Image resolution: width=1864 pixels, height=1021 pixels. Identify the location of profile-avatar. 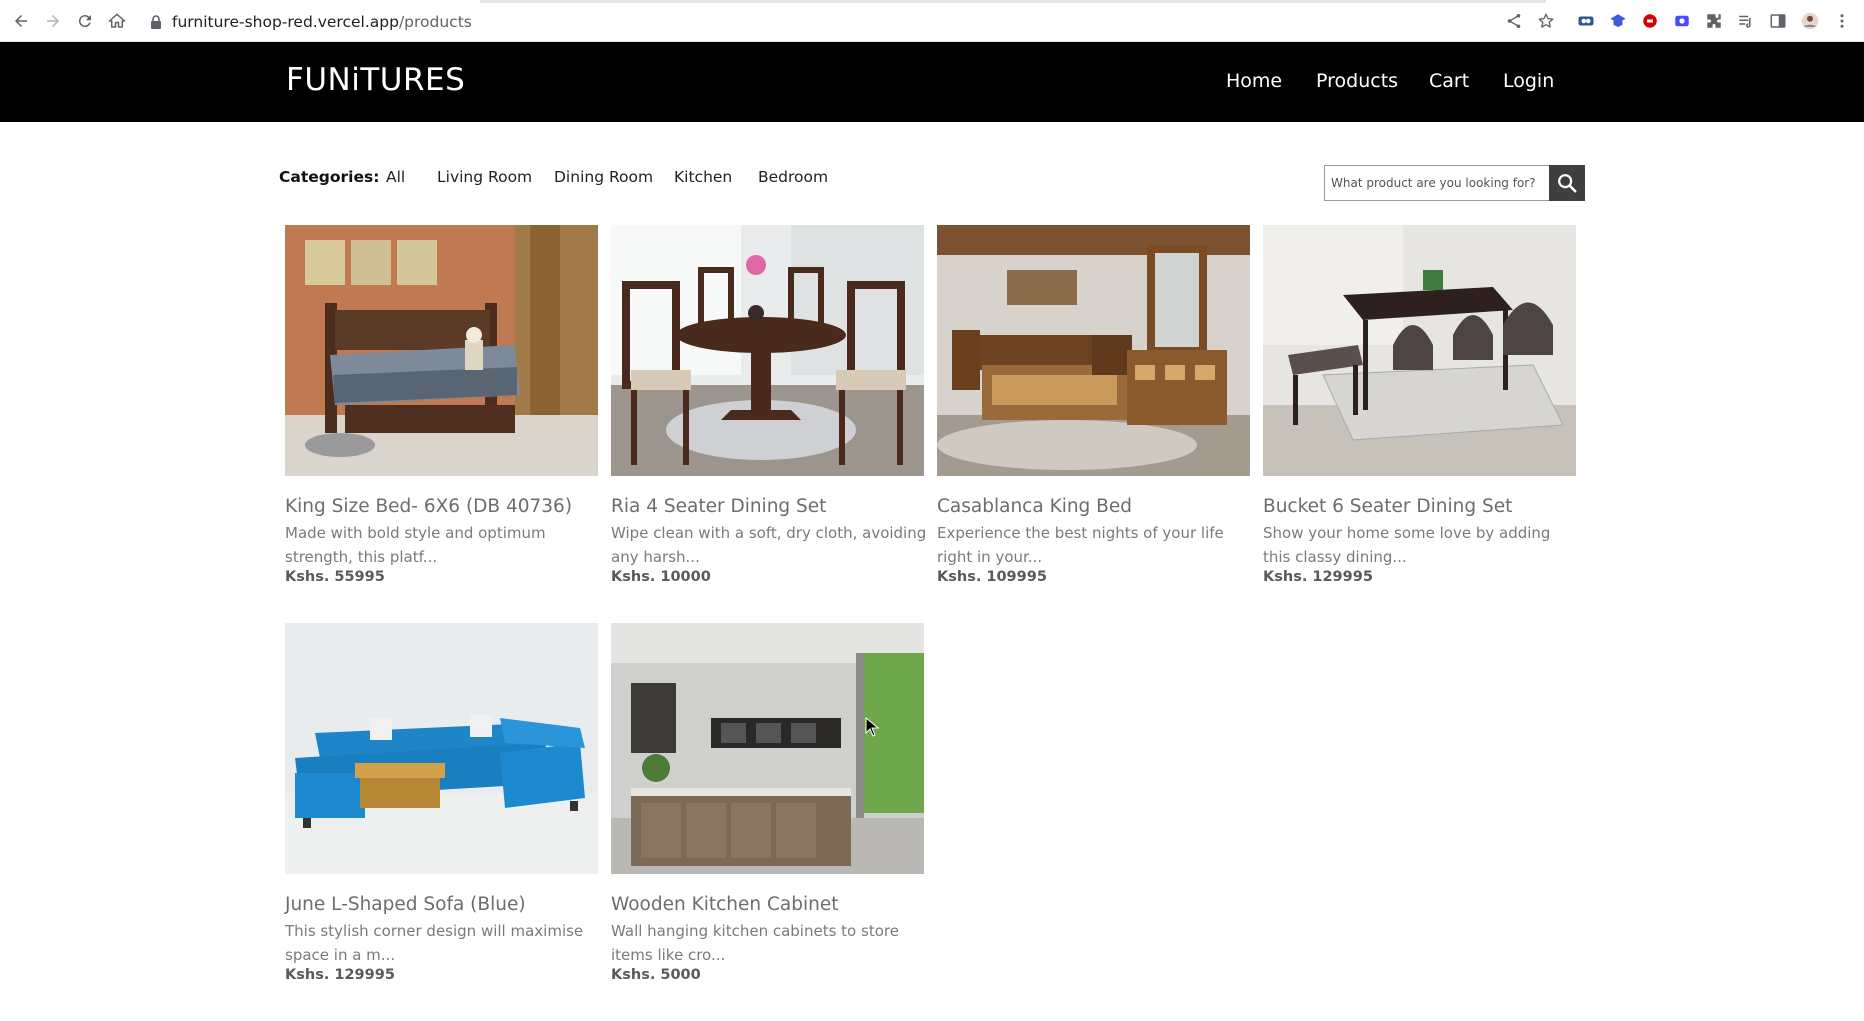
(1810, 21).